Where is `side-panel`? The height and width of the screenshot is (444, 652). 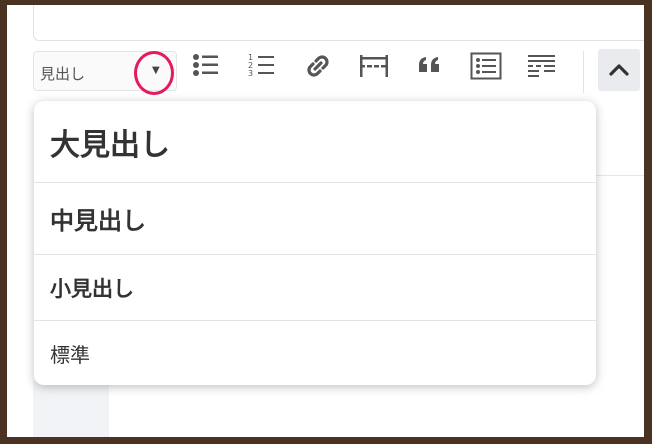
side-panel is located at coordinates (71, 409).